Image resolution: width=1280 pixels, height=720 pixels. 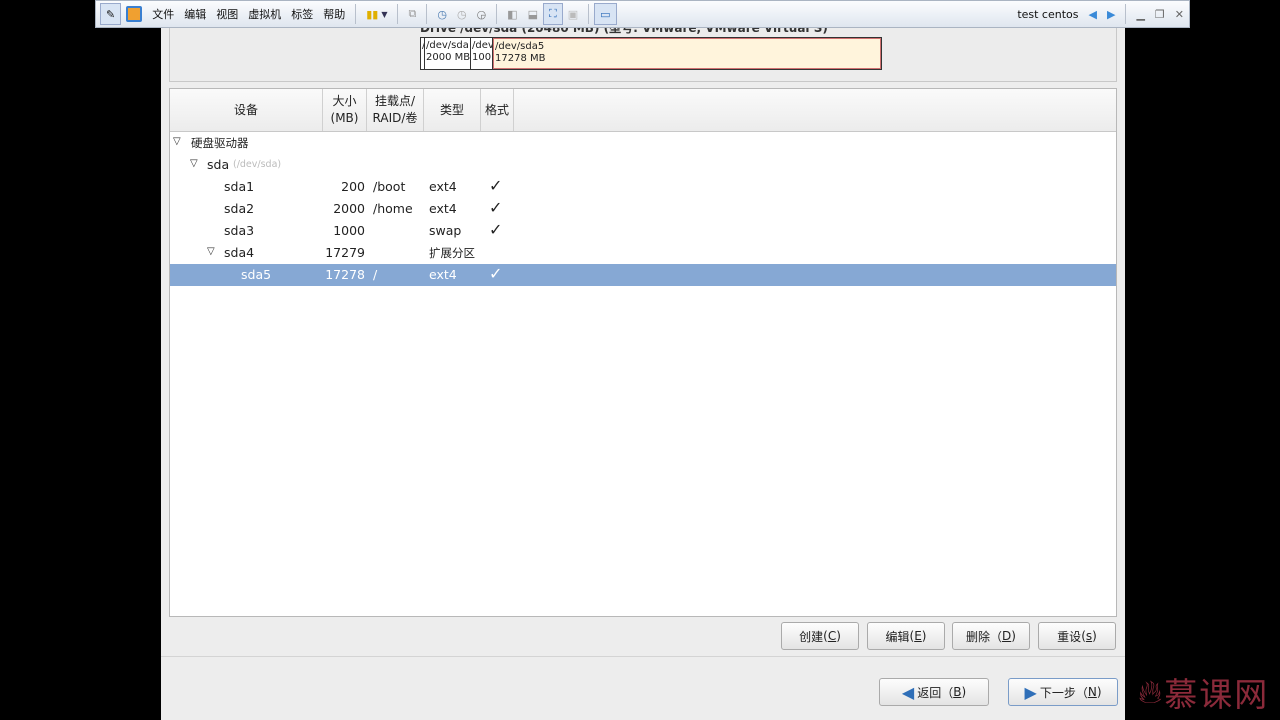 What do you see at coordinates (820, 636) in the screenshot?
I see `create-button: 创建(C)` at bounding box center [820, 636].